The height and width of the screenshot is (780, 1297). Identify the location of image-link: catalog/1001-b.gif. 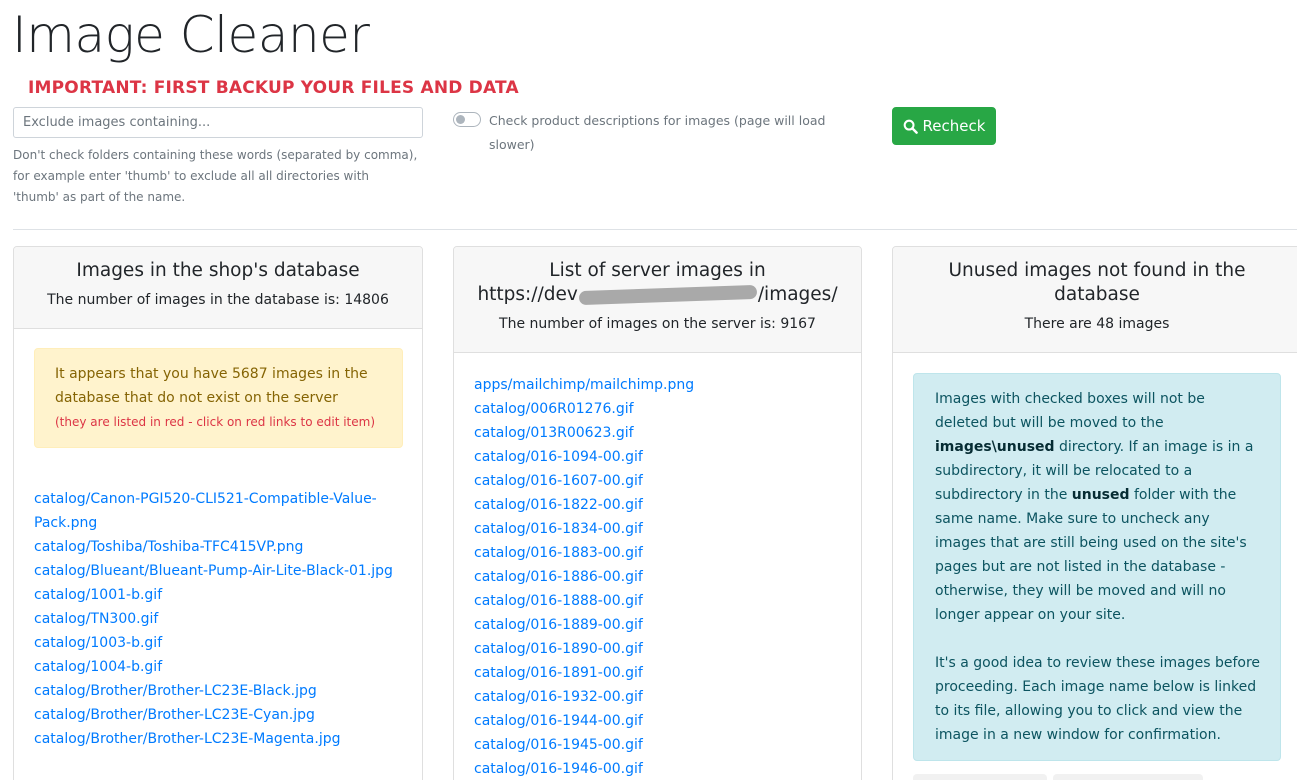
(219, 595).